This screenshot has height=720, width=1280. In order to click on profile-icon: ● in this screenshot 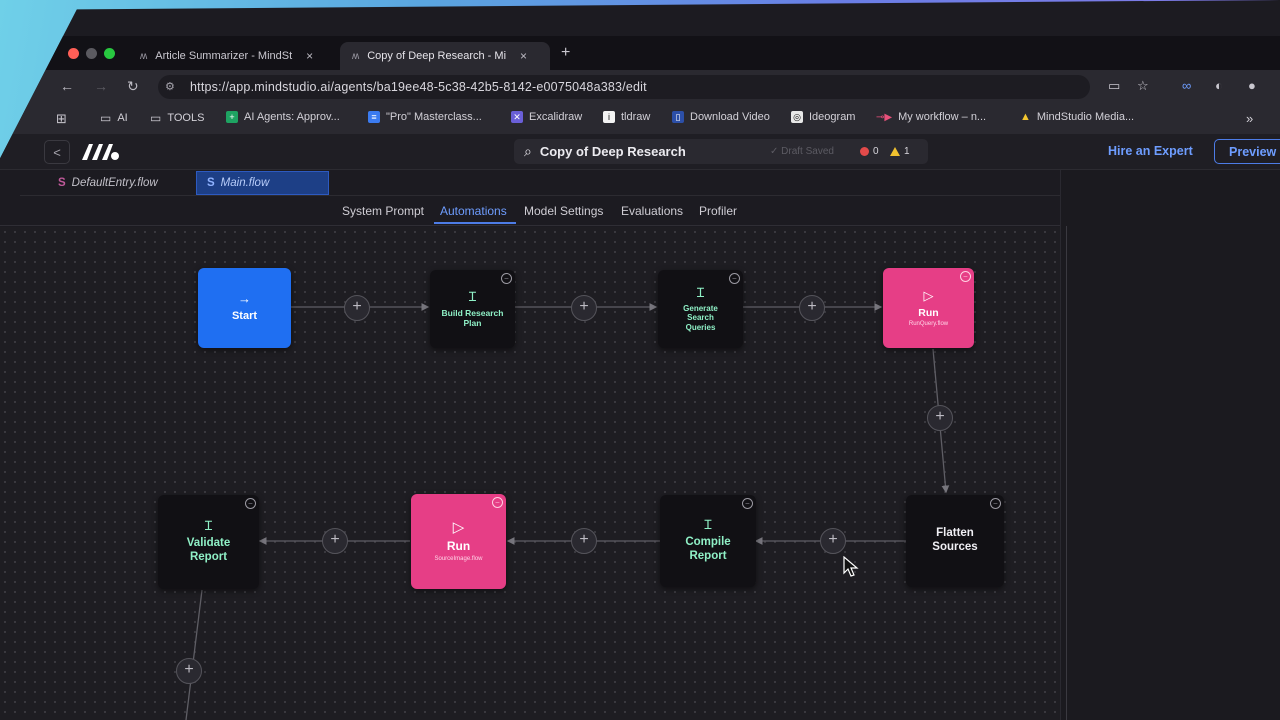, I will do `click(1252, 85)`.